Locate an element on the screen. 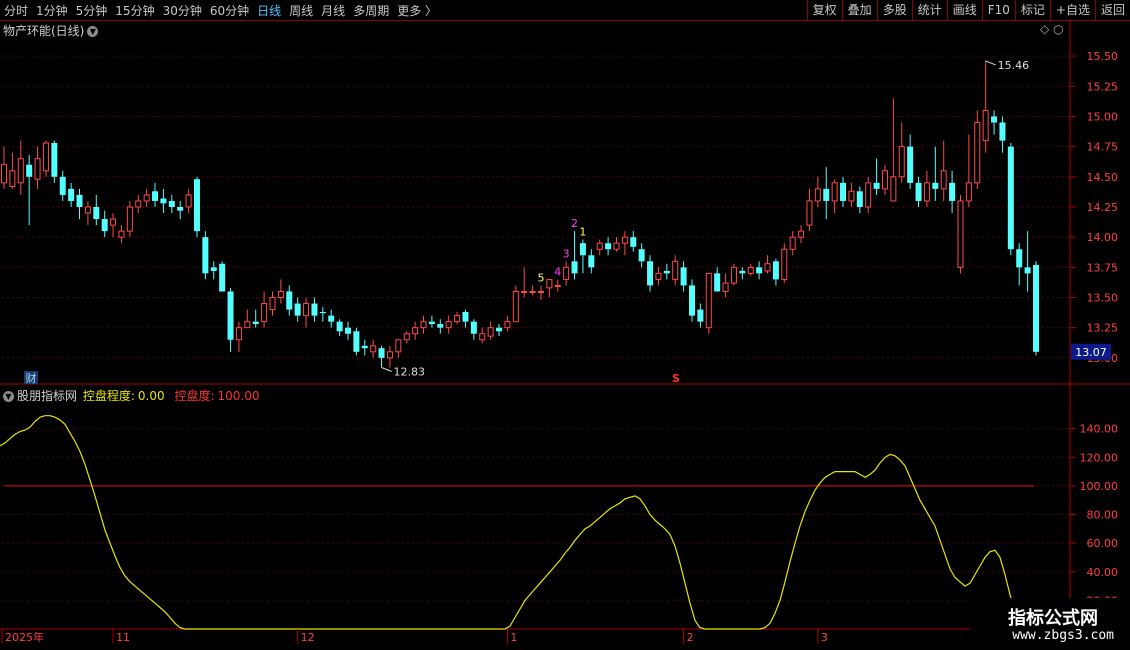 The height and width of the screenshot is (650, 1130). high-leader-line is located at coordinates (990, 63).